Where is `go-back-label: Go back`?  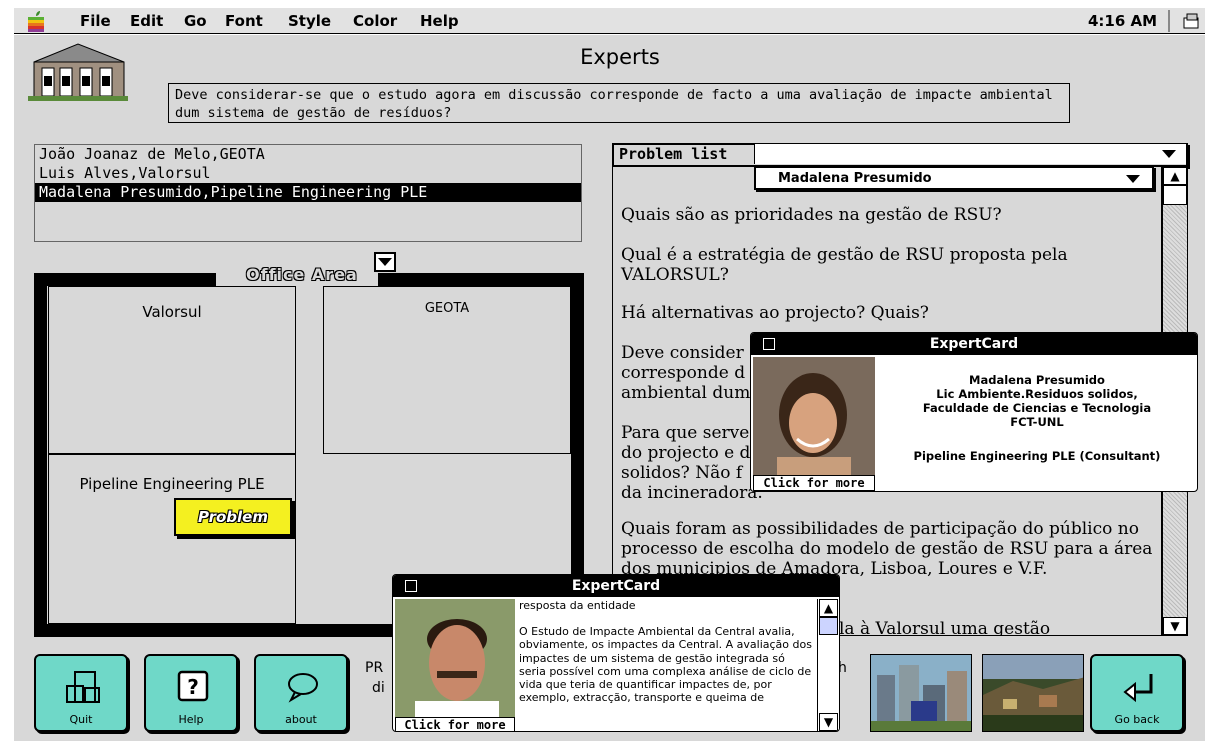
go-back-label: Go back is located at coordinates (1137, 719).